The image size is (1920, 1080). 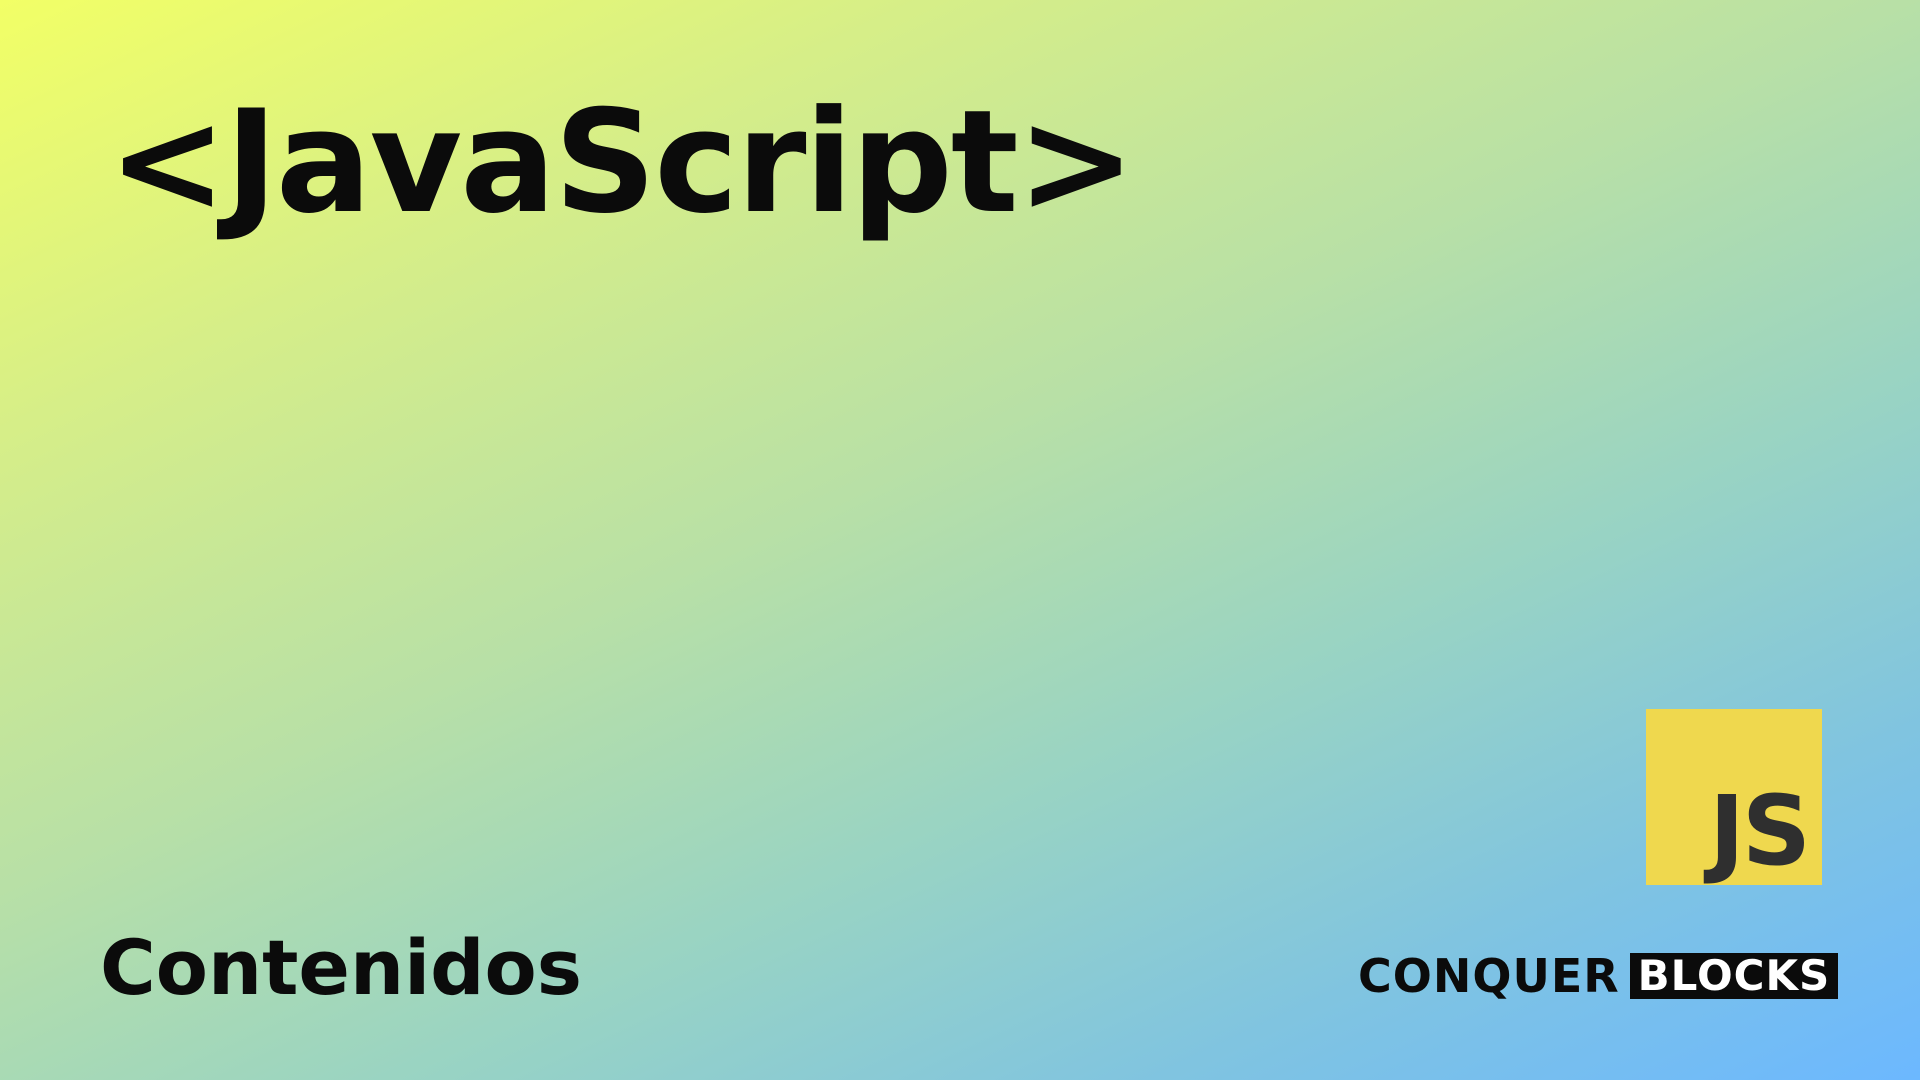 I want to click on page-title: <JavaScript>, so click(x=622, y=163).